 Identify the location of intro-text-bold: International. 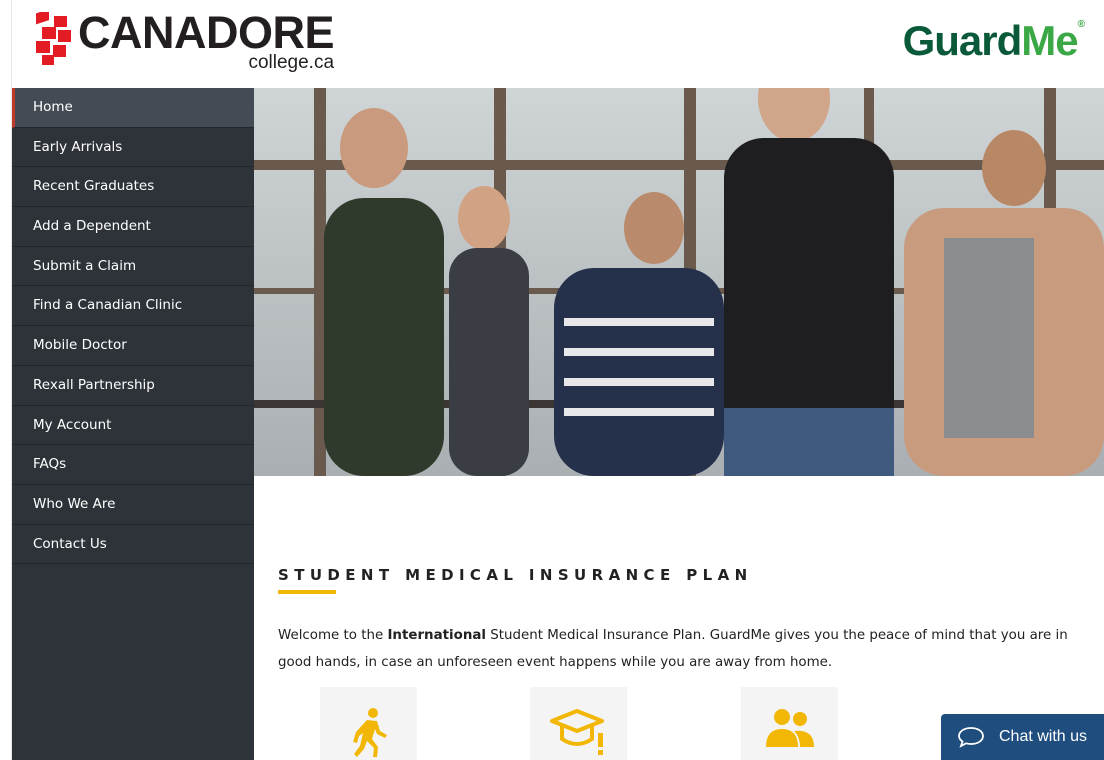
(436, 635).